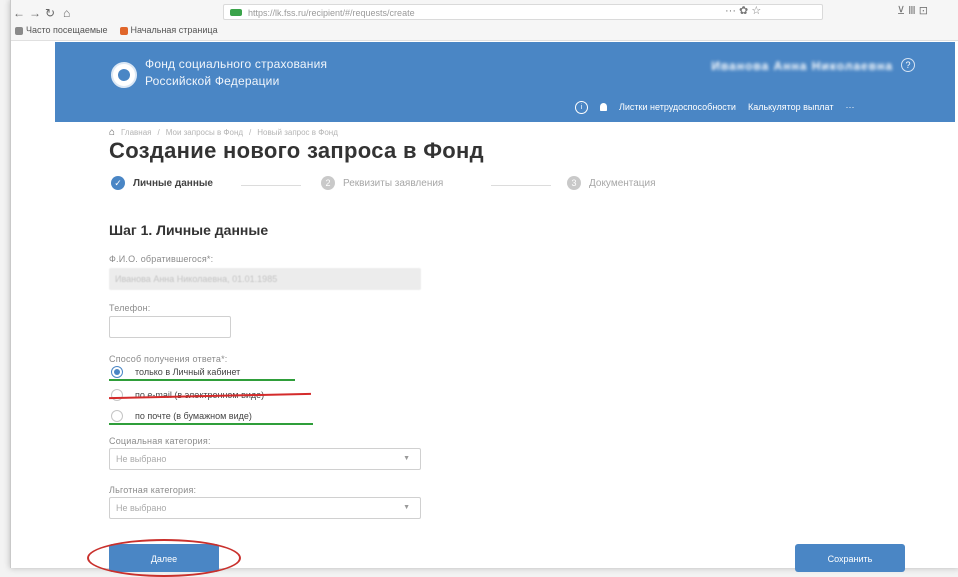 The height and width of the screenshot is (577, 958). Describe the element at coordinates (193, 416) in the screenshot. I see `radio-label: по почте (в бумажном виде)` at that location.